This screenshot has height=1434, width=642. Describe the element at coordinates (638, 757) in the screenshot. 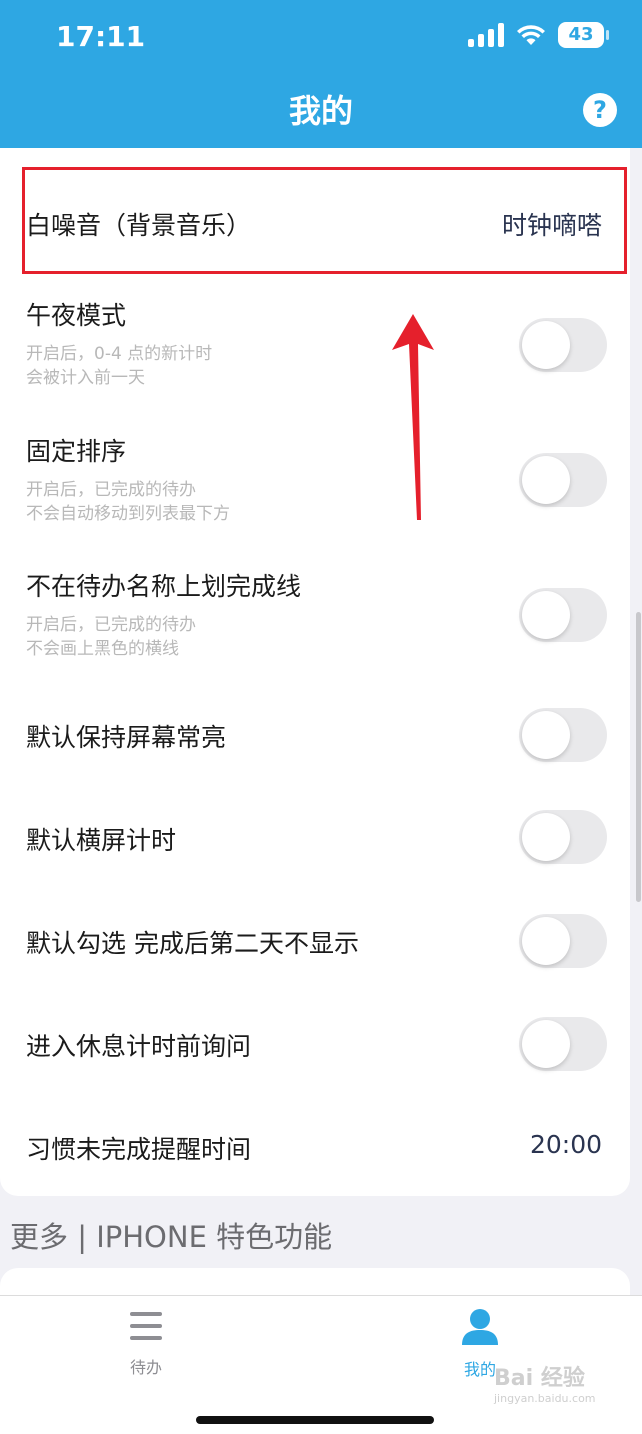

I see `scrollbar` at that location.